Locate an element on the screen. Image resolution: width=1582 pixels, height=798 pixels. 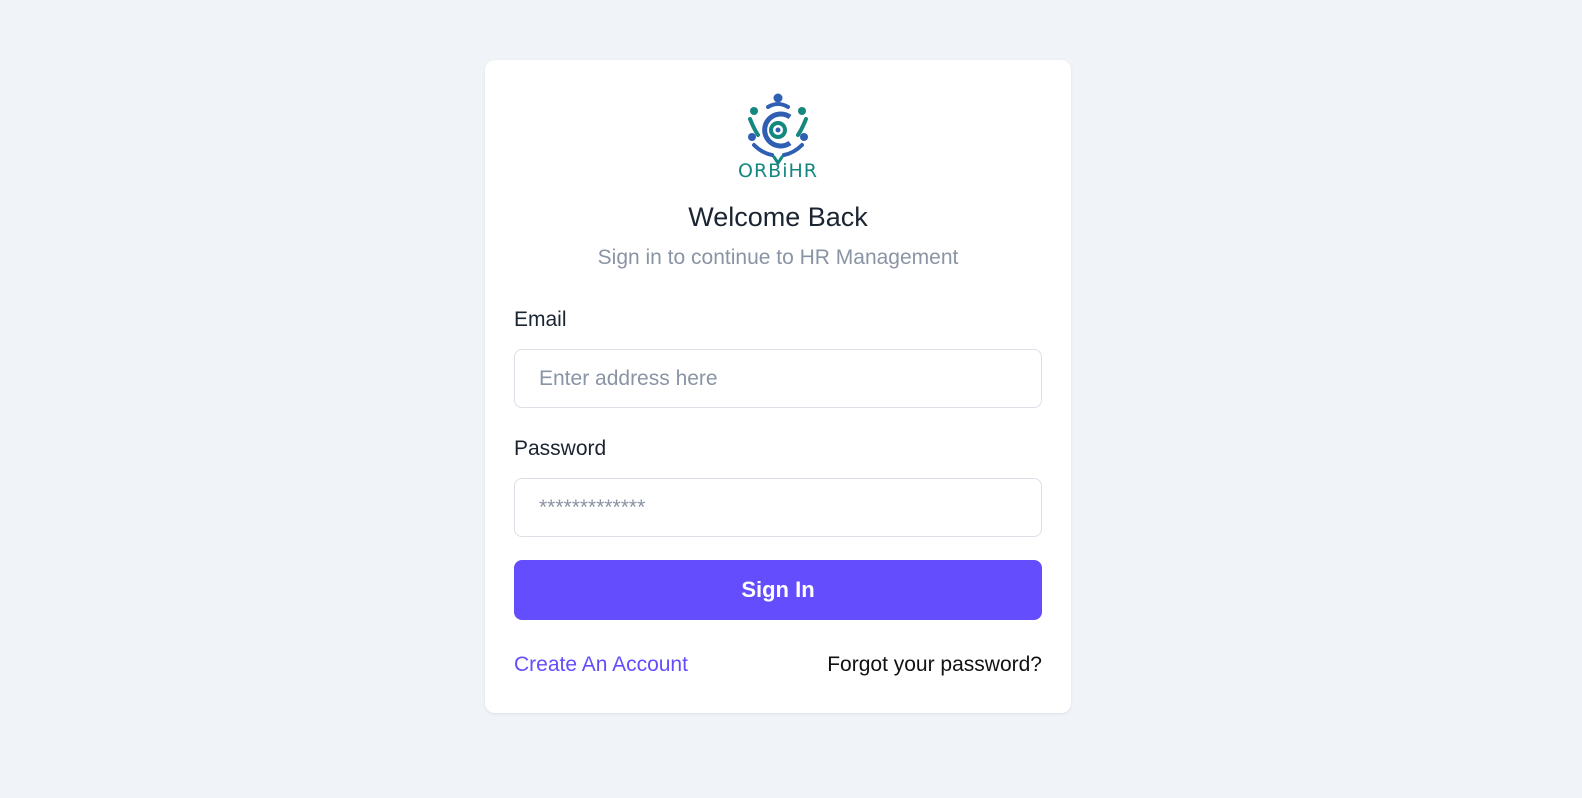
email-field is located at coordinates (778, 378).